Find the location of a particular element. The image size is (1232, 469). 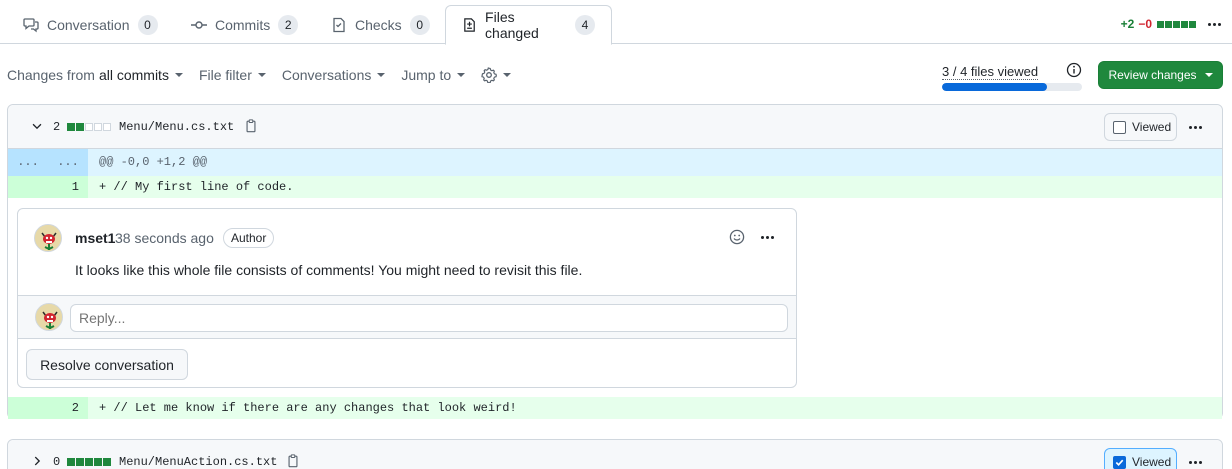

review-changes-label: Review changes is located at coordinates (1152, 75).